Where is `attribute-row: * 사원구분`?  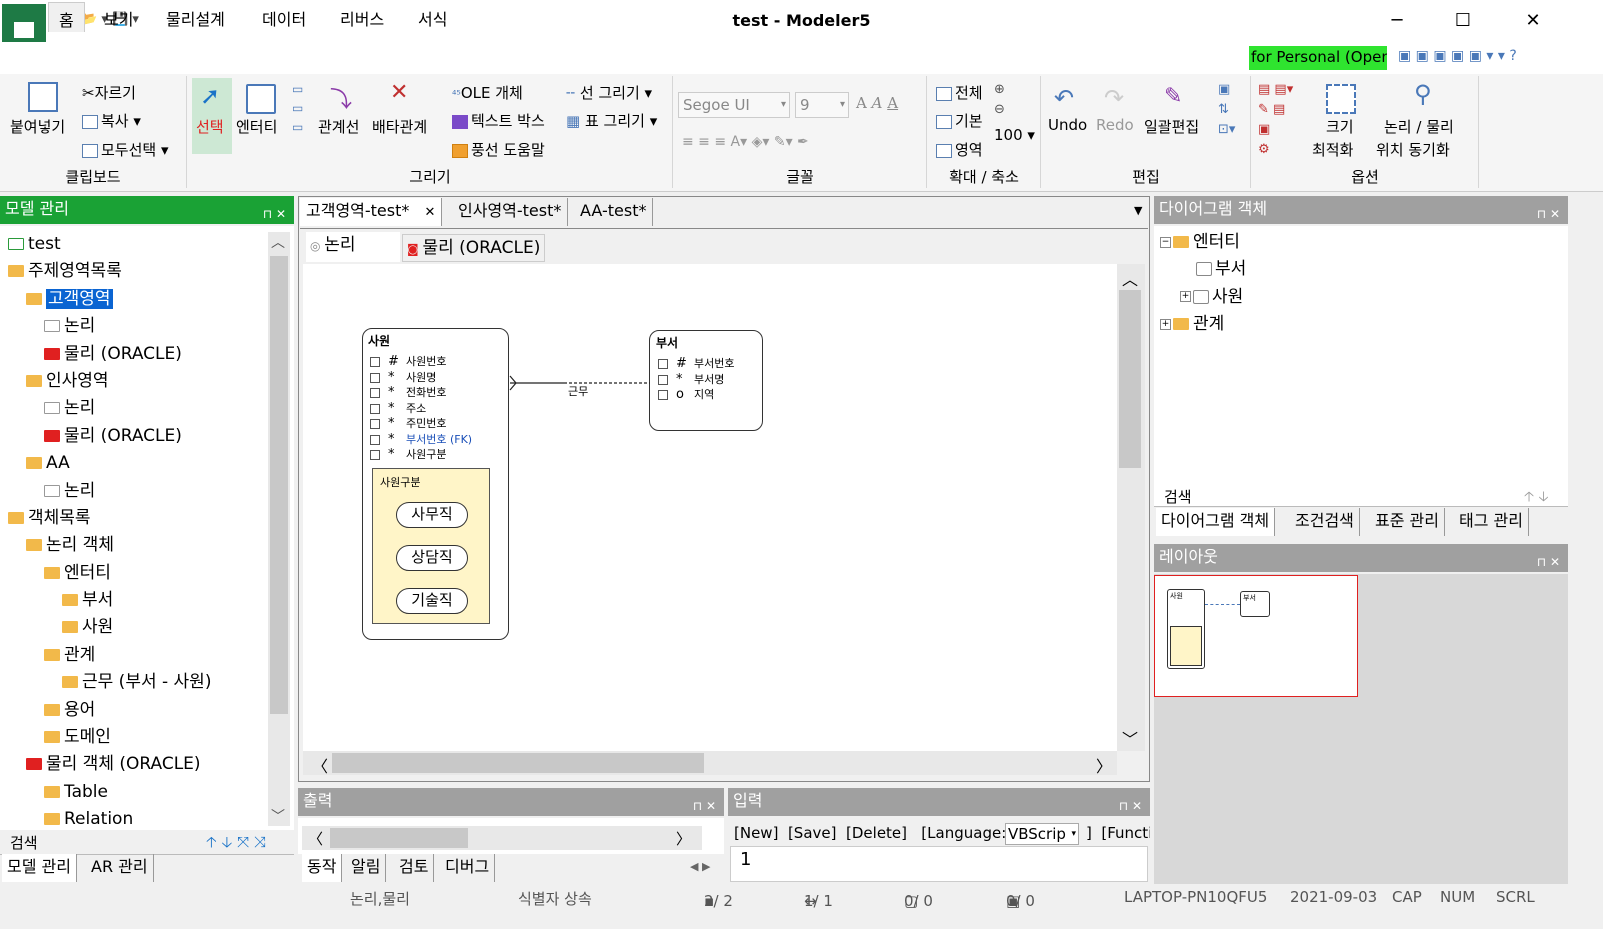 attribute-row: * 사원구분 is located at coordinates (421, 455).